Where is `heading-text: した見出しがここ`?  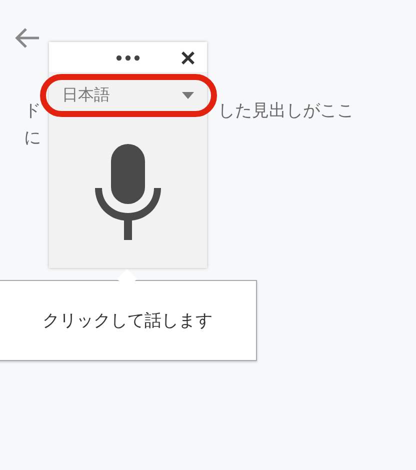
heading-text: した見出しがここ is located at coordinates (286, 111).